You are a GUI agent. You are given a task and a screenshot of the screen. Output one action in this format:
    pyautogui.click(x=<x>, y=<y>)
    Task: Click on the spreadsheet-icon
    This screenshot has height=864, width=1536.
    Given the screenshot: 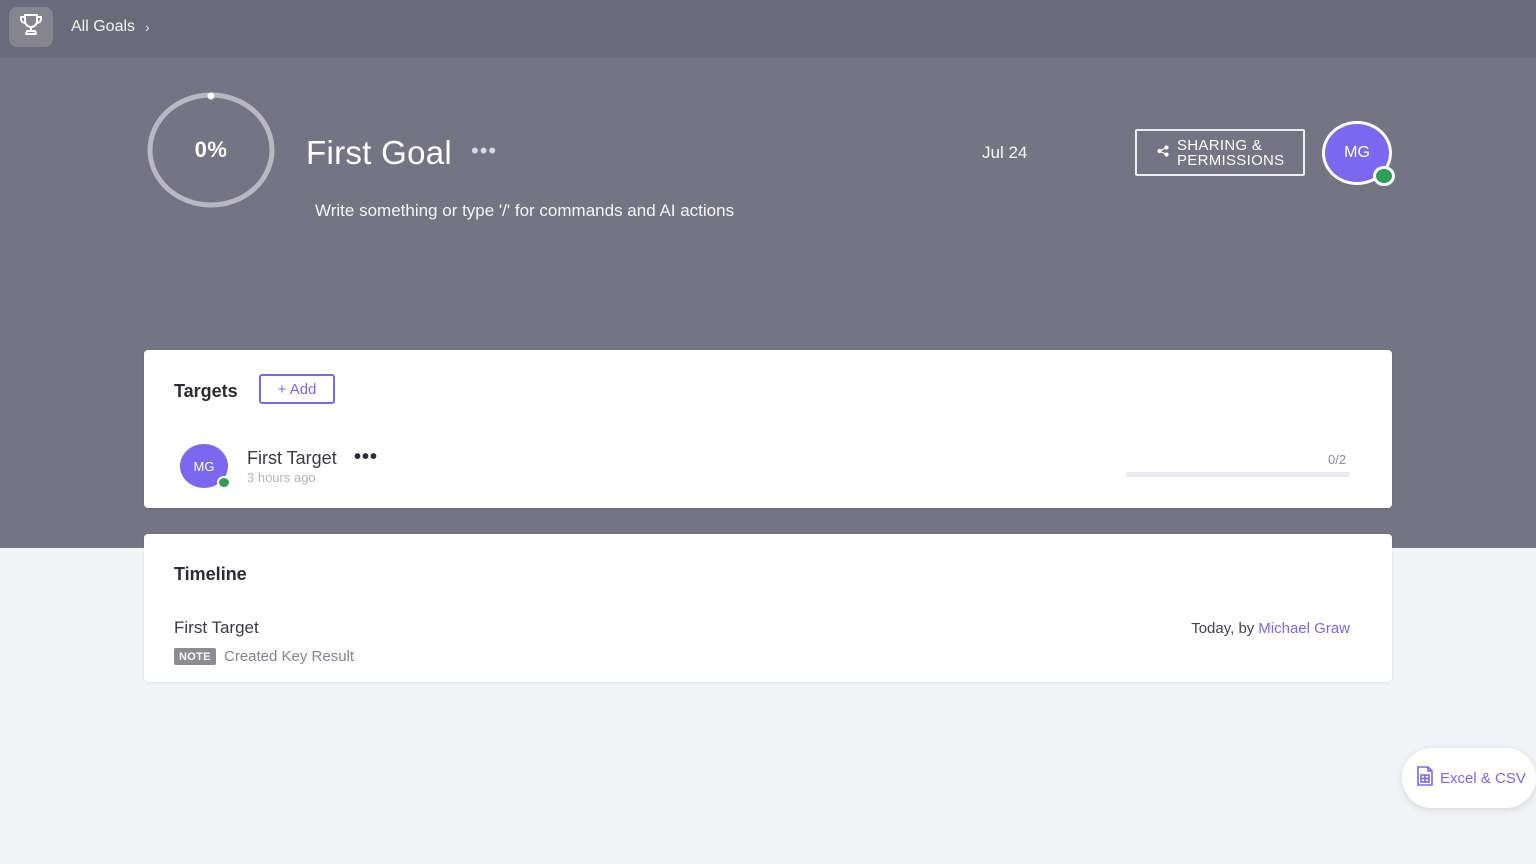 What is the action you would take?
    pyautogui.click(x=1425, y=778)
    